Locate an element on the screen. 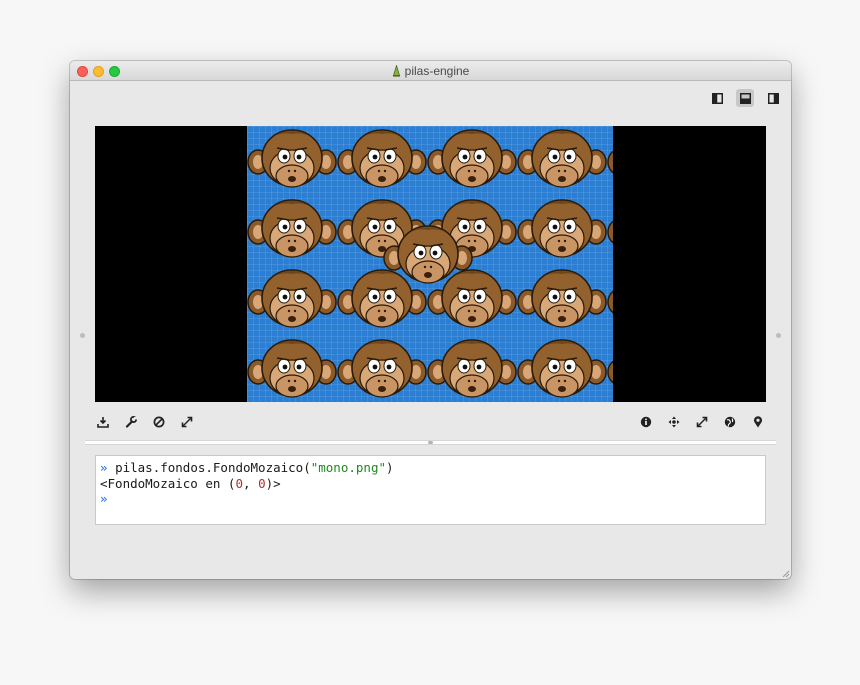 The width and height of the screenshot is (860, 685). save-button is located at coordinates (103, 422).